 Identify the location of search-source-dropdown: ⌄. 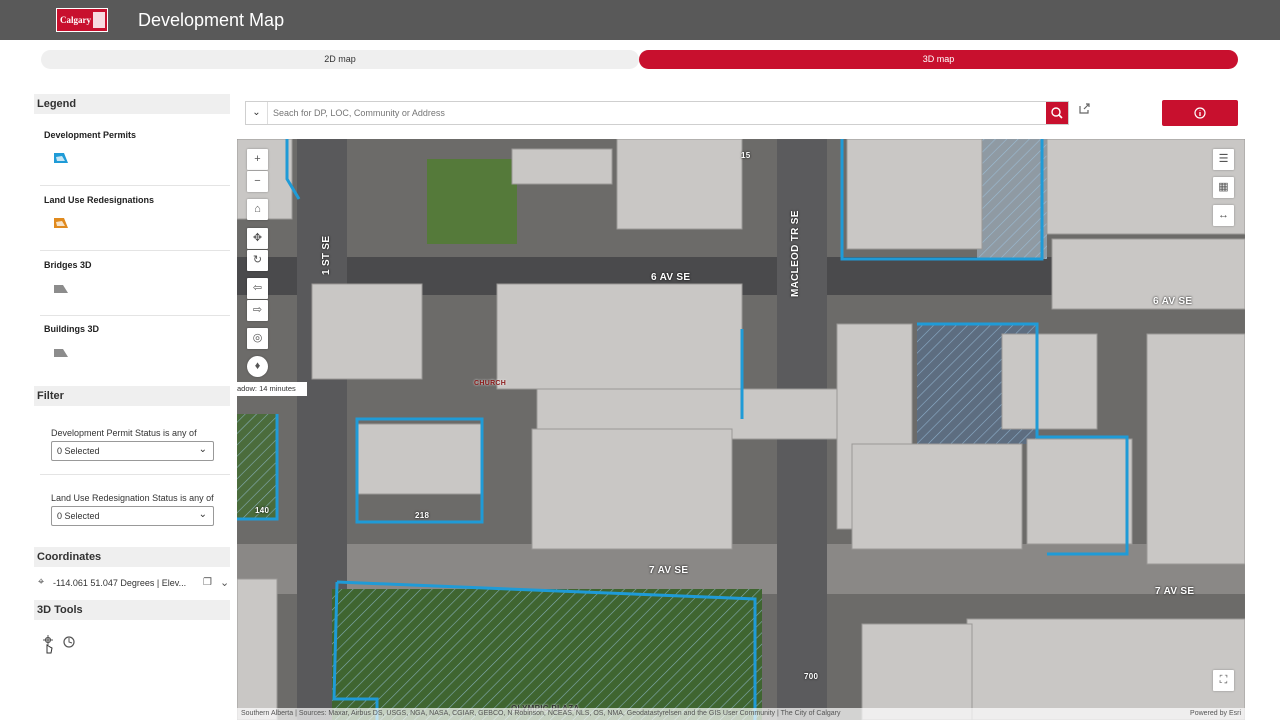
(257, 113).